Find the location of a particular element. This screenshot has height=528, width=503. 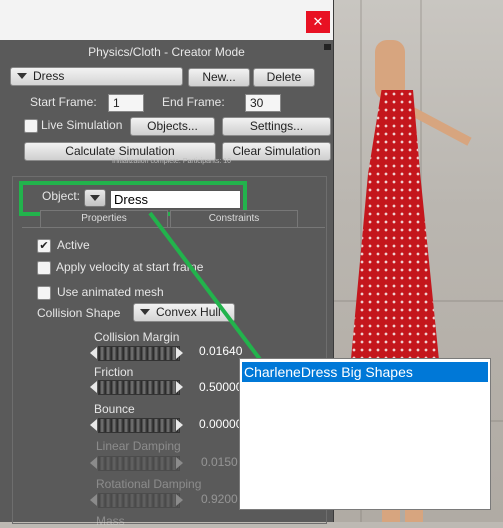

object-dropdown-list: CharleneDress Big Shapes is located at coordinates (365, 434).